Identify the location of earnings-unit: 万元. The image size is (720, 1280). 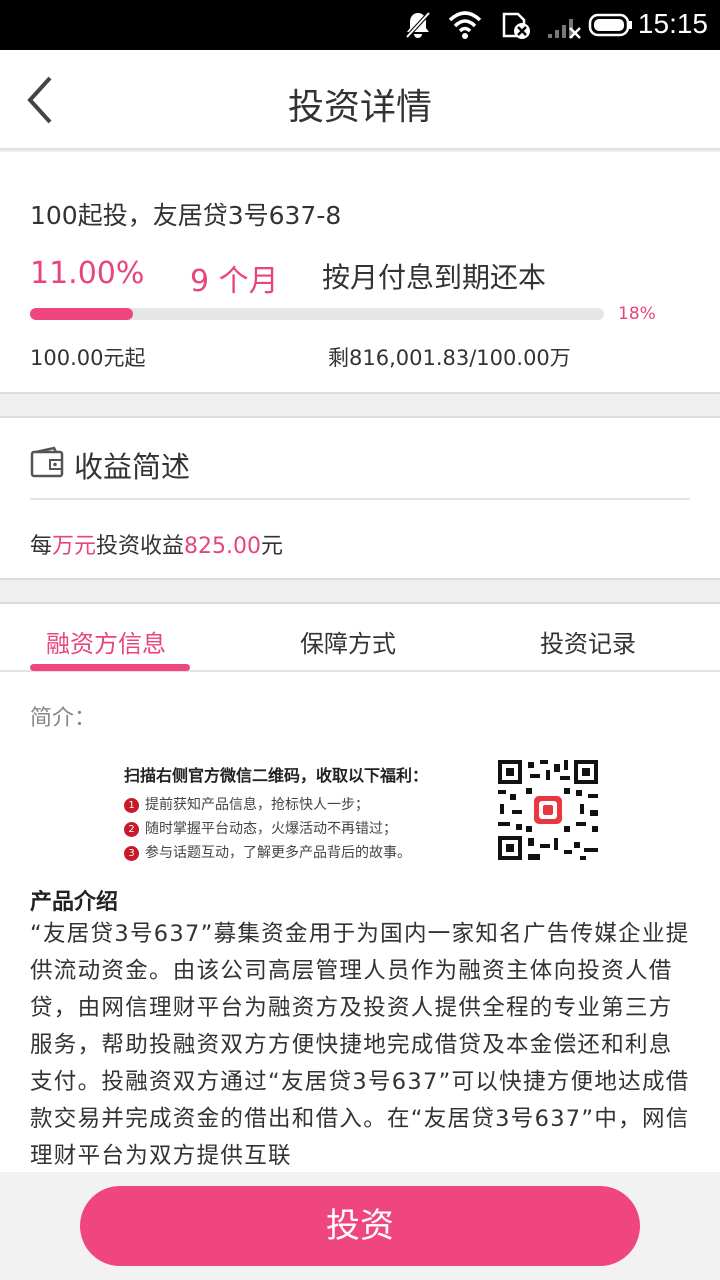
(74, 546).